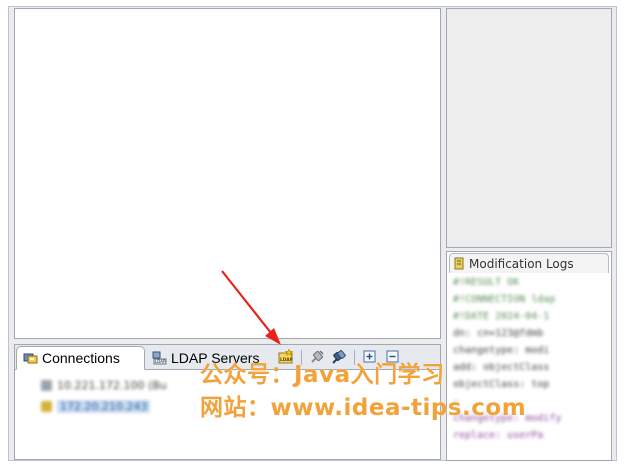 This screenshot has height=469, width=625. What do you see at coordinates (498, 333) in the screenshot?
I see `log-line: dn: cn=123@fdmb` at bounding box center [498, 333].